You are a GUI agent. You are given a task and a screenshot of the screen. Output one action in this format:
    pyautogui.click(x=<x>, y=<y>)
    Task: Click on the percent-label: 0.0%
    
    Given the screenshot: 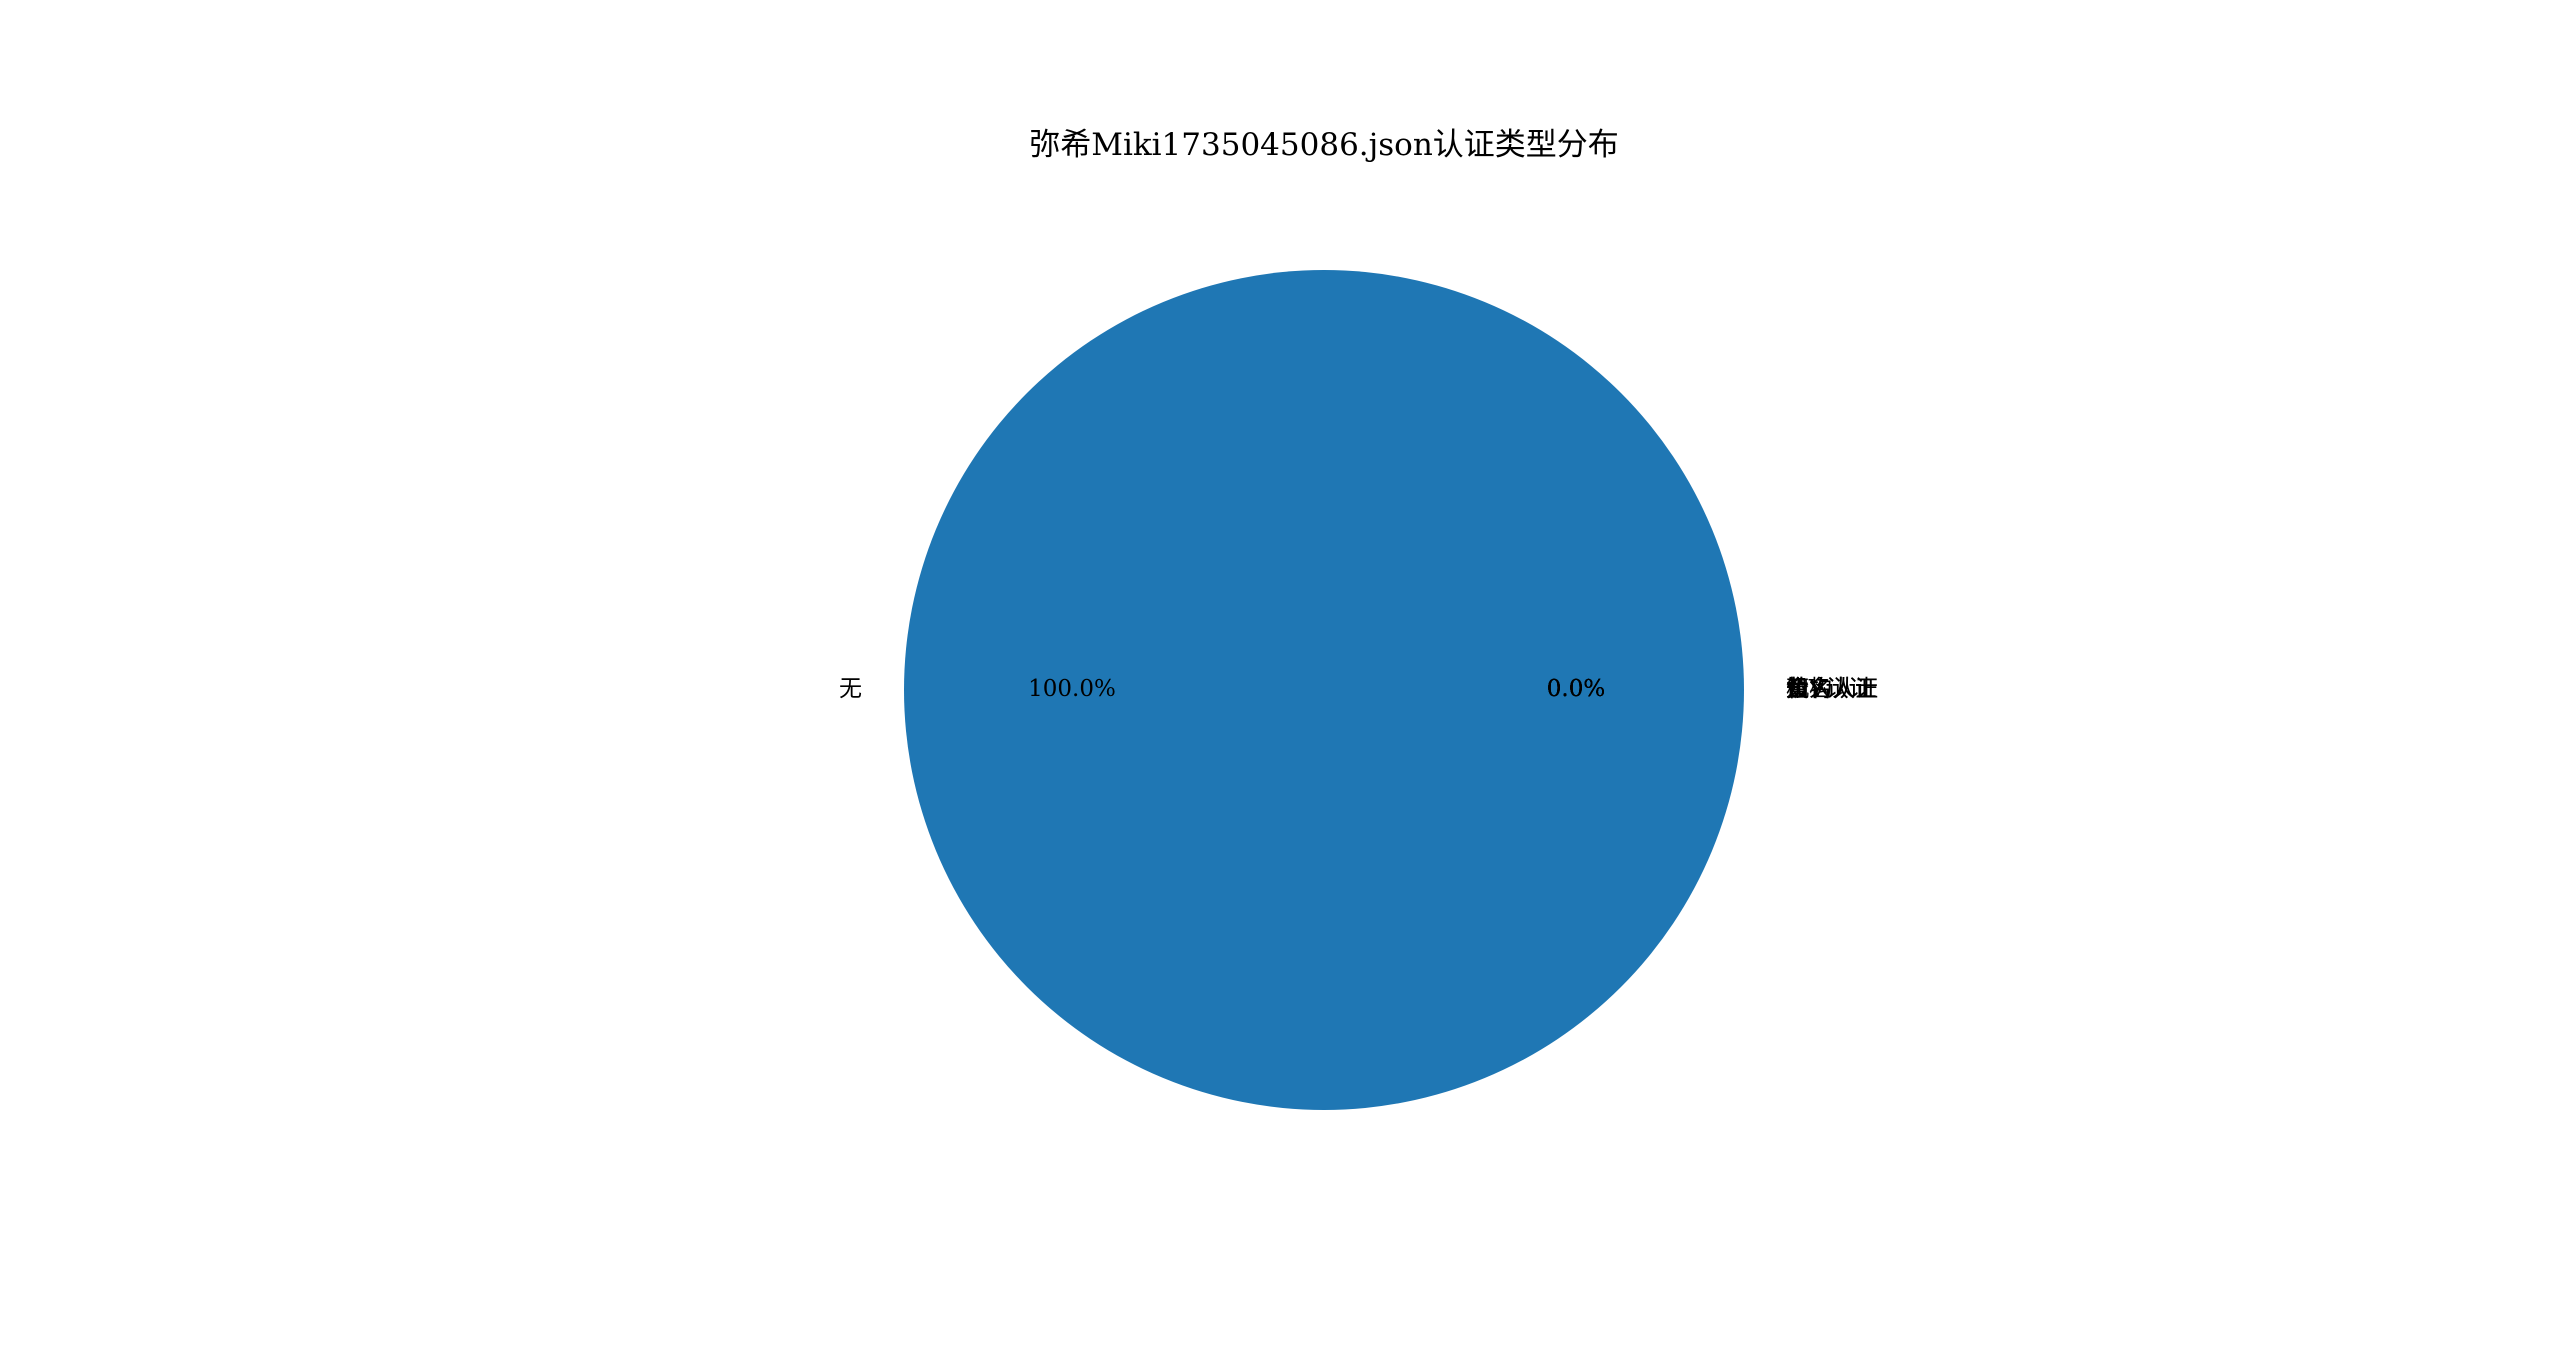 What is the action you would take?
    pyautogui.click(x=1576, y=689)
    